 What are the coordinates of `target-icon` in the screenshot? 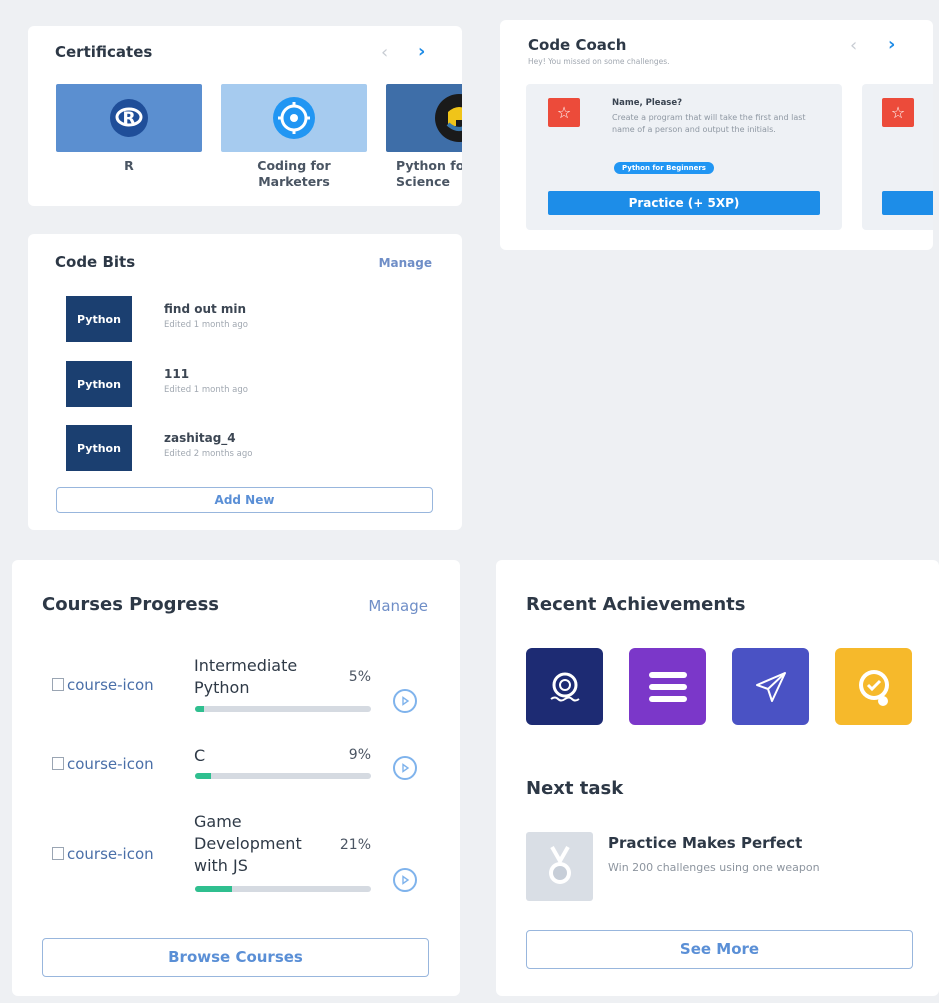 It's located at (294, 118).